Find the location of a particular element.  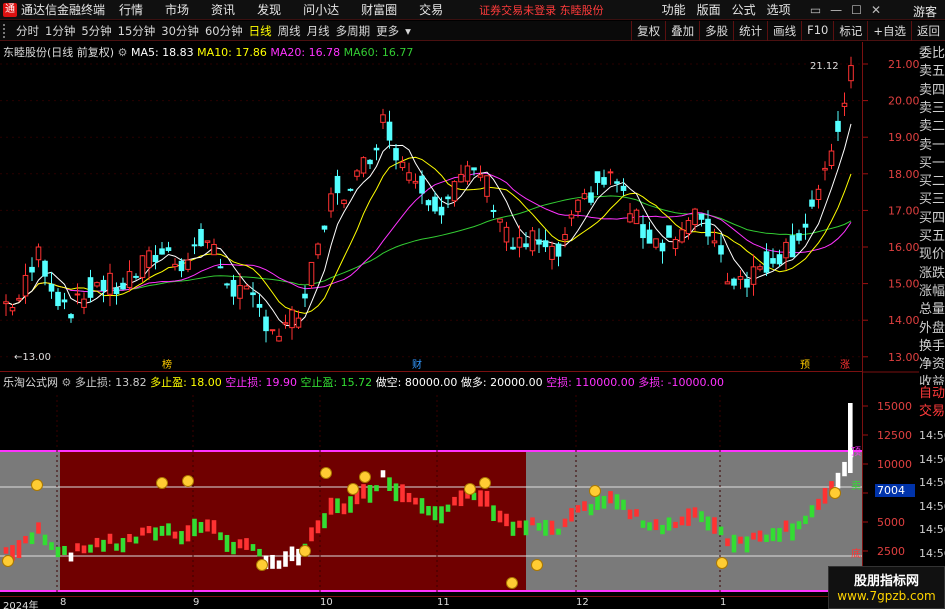

app-logo-icon: 通 is located at coordinates (10, 9).